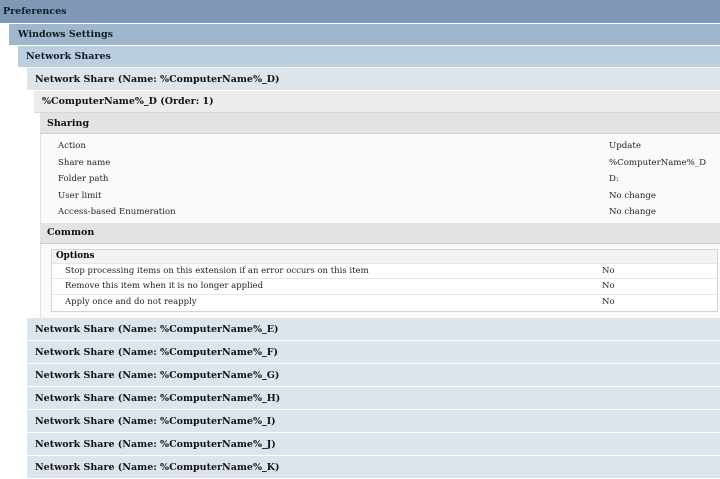 The image size is (720, 479). Describe the element at coordinates (373, 421) in the screenshot. I see `network-share-i-header: Network Share (Name: %ComputerName%_I)` at that location.